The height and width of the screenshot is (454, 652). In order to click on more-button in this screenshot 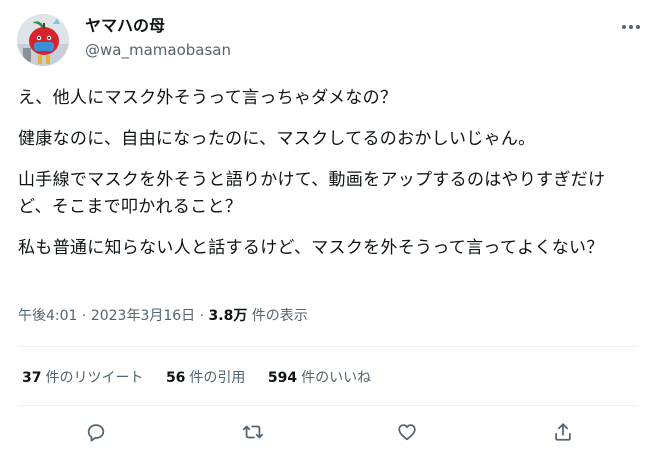, I will do `click(631, 27)`.